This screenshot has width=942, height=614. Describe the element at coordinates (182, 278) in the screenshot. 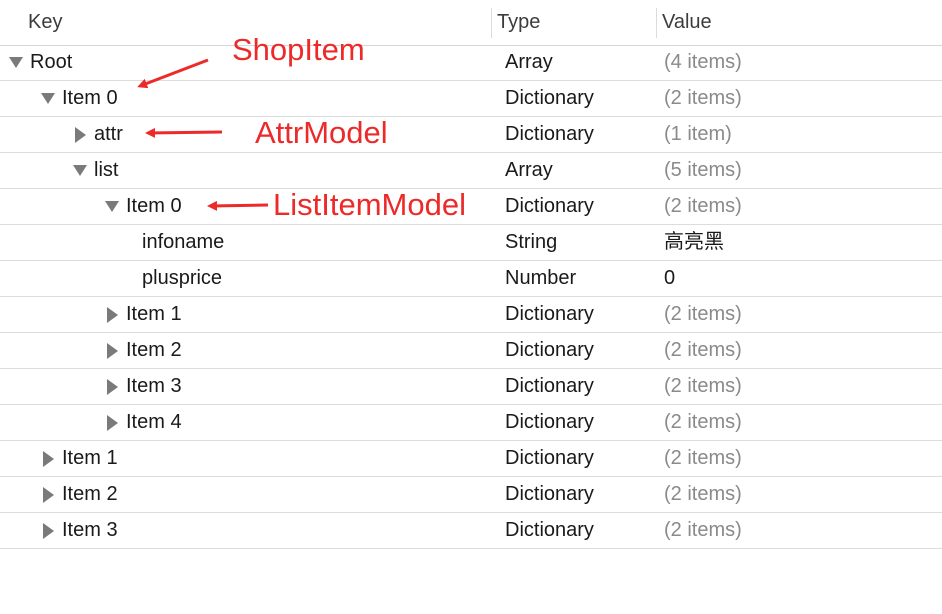

I see `key-label: plusprice` at that location.